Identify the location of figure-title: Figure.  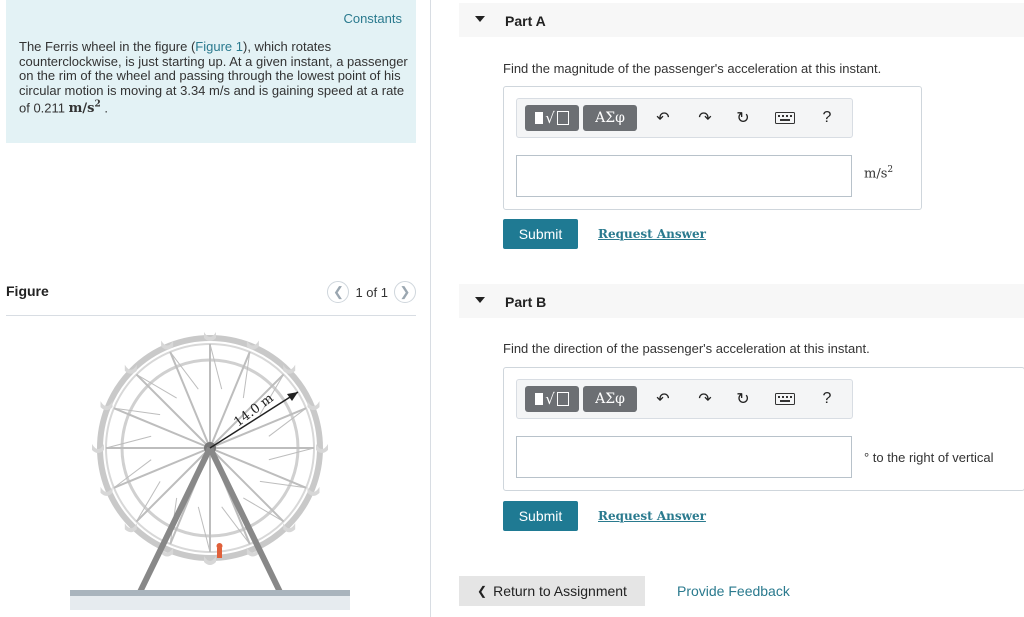
(27, 291).